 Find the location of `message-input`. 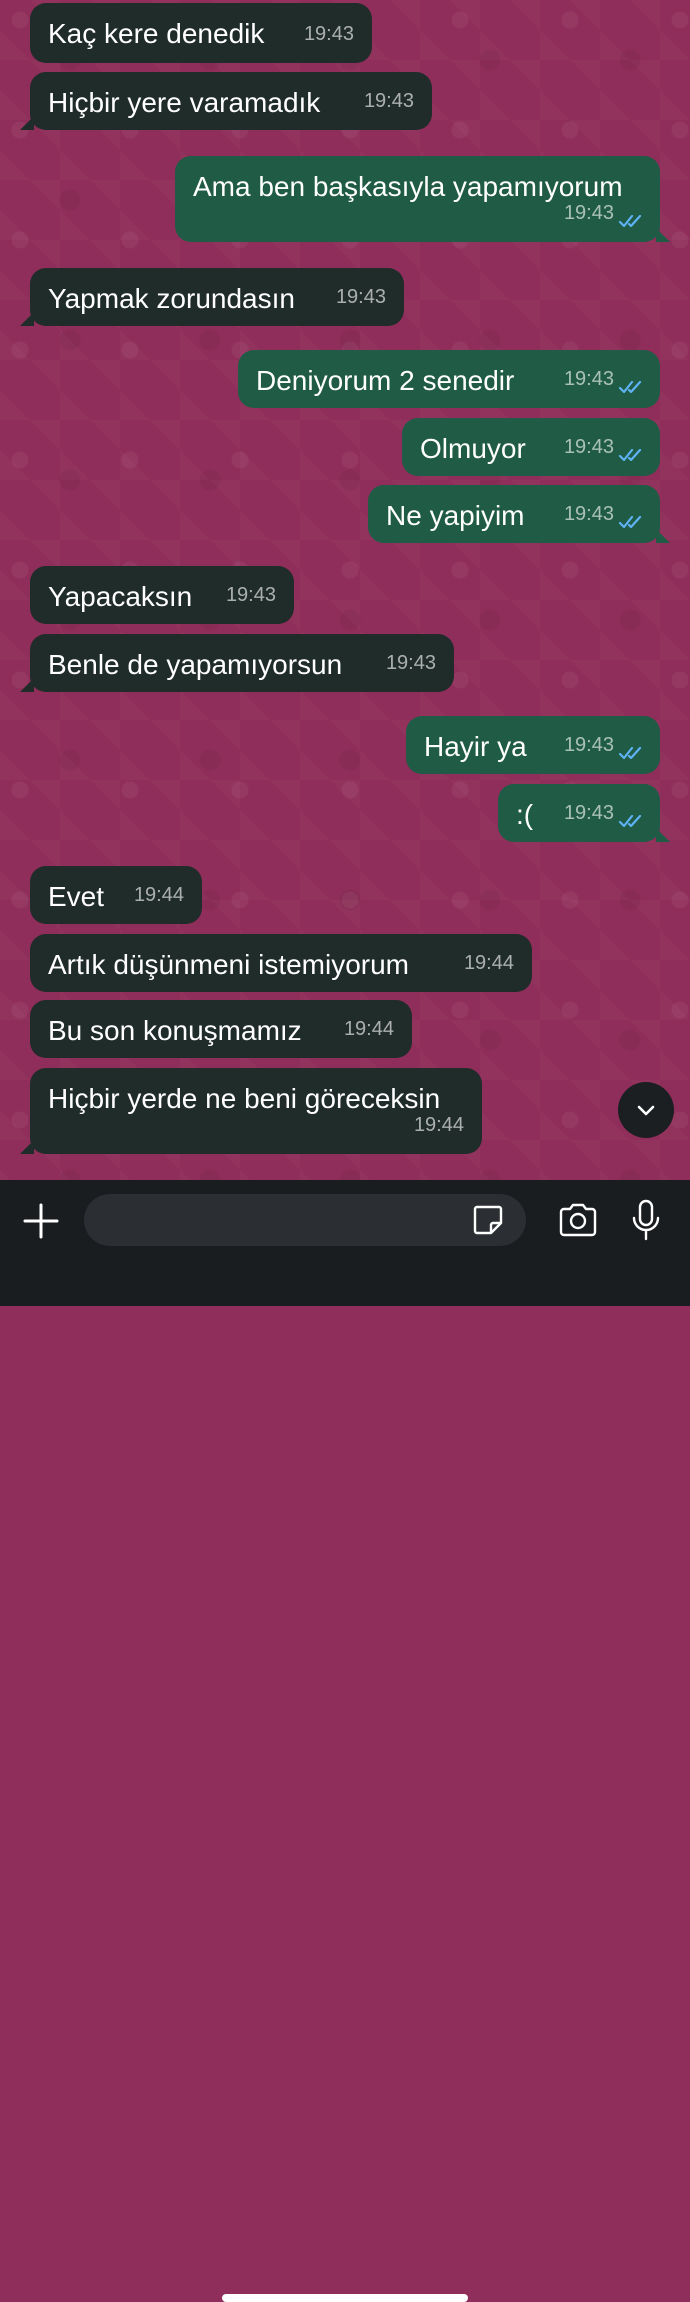

message-input is located at coordinates (305, 1220).